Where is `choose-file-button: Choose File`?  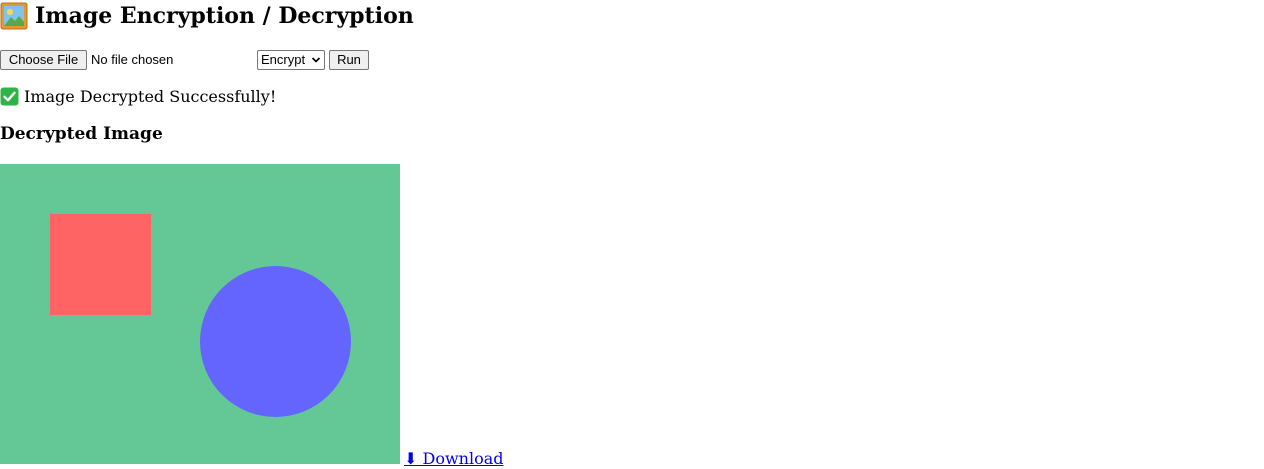 choose-file-button: Choose File is located at coordinates (43, 60).